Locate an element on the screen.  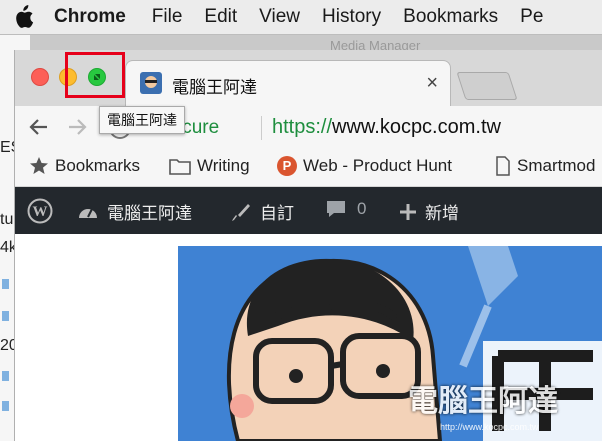
producthunt-icon: P is located at coordinates (287, 166).